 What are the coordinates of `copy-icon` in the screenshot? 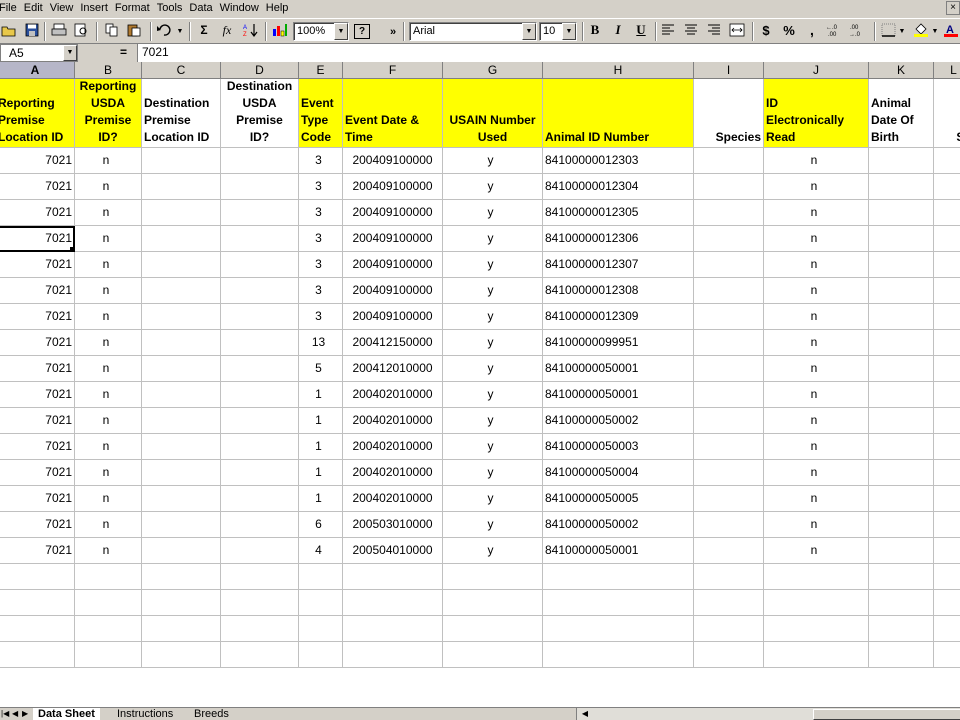 It's located at (112, 30).